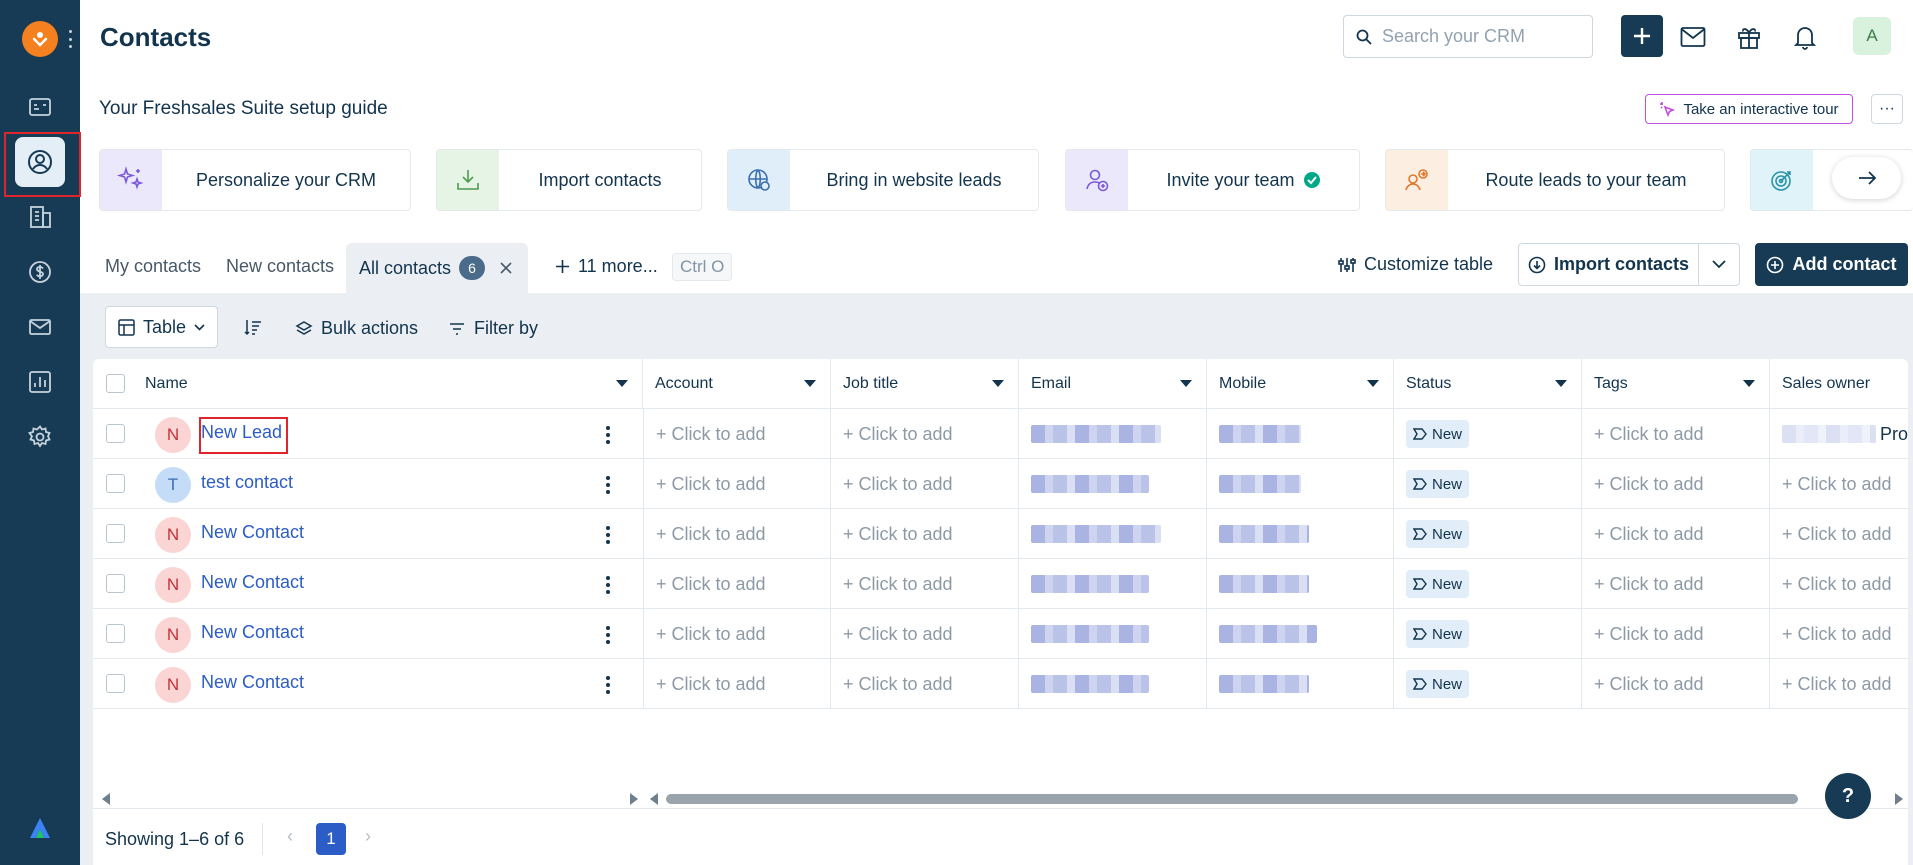 This screenshot has width=1913, height=865. I want to click on sales-owner-cell: Pro, so click(1839, 434).